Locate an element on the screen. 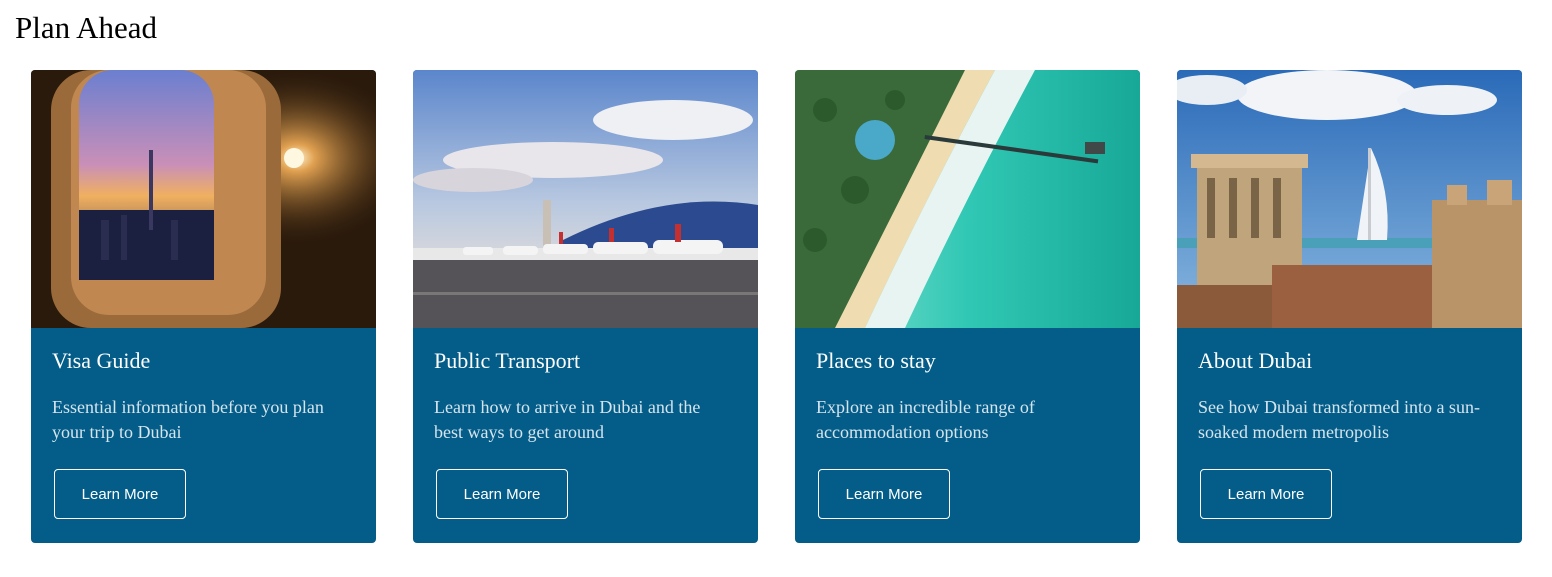 This screenshot has height=577, width=1552. airport-image is located at coordinates (585, 199).